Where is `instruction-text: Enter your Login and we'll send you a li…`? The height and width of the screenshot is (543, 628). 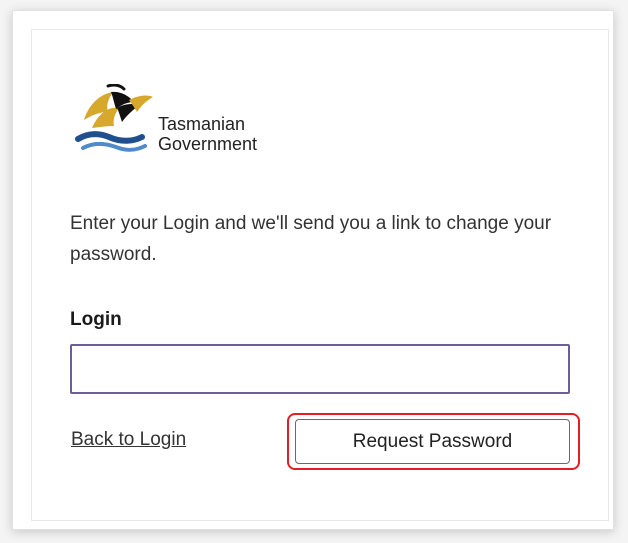 instruction-text: Enter your Login and we'll send you a li… is located at coordinates (311, 239).